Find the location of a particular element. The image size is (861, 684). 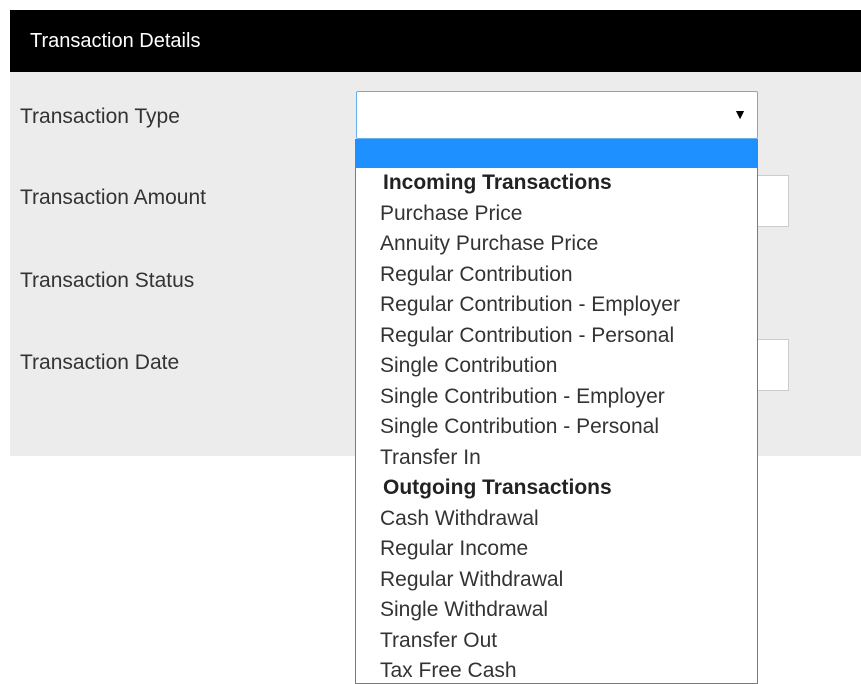

option-purchase-price: Purchase Price is located at coordinates (556, 214).